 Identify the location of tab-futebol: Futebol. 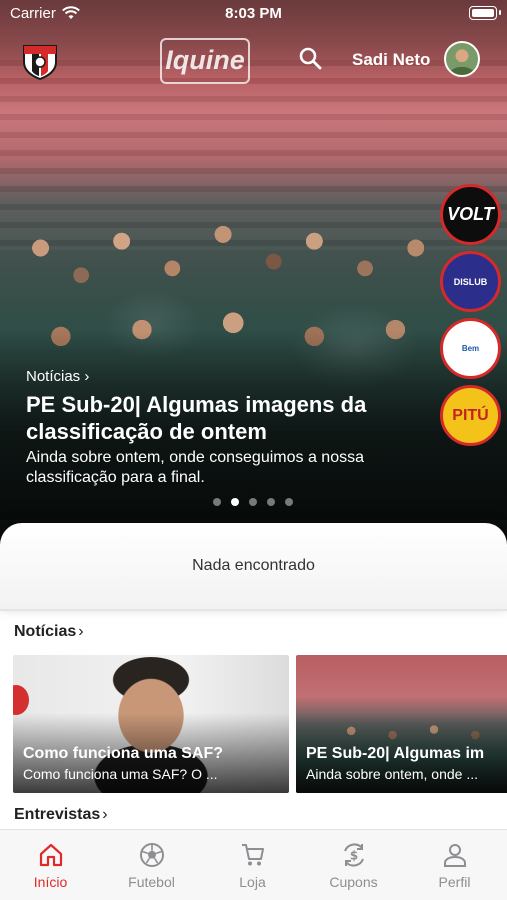
(151, 865).